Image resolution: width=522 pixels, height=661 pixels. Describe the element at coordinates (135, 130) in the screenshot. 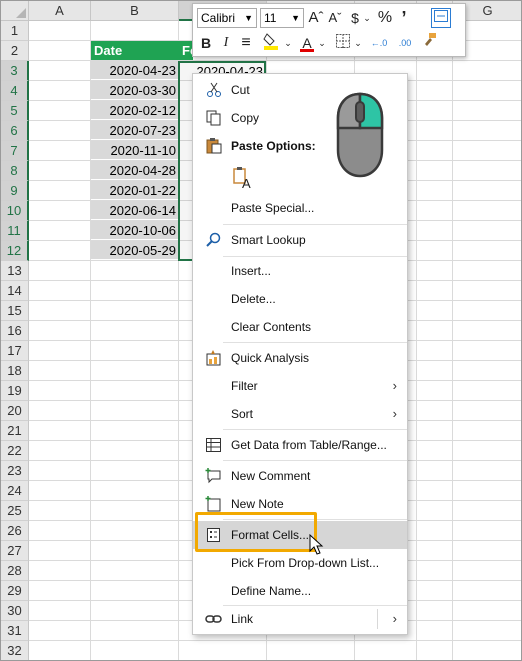

I see `date-cell: 2020-07-23` at that location.